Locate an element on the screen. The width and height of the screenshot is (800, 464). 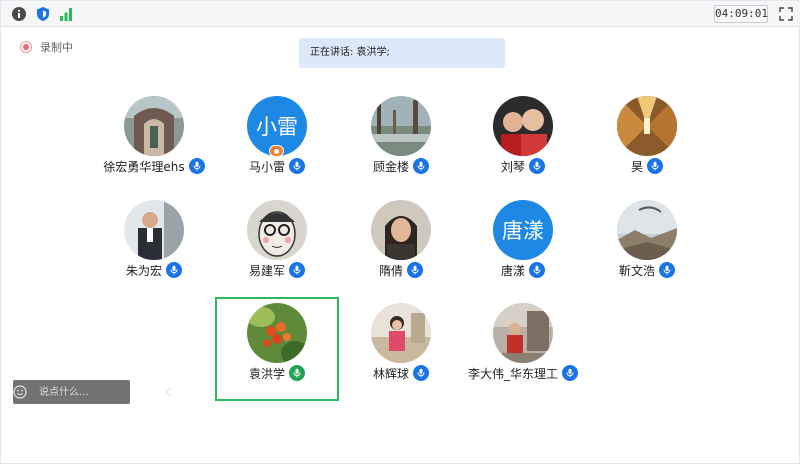
participant-name-row: 顾金楼 is located at coordinates (401, 166).